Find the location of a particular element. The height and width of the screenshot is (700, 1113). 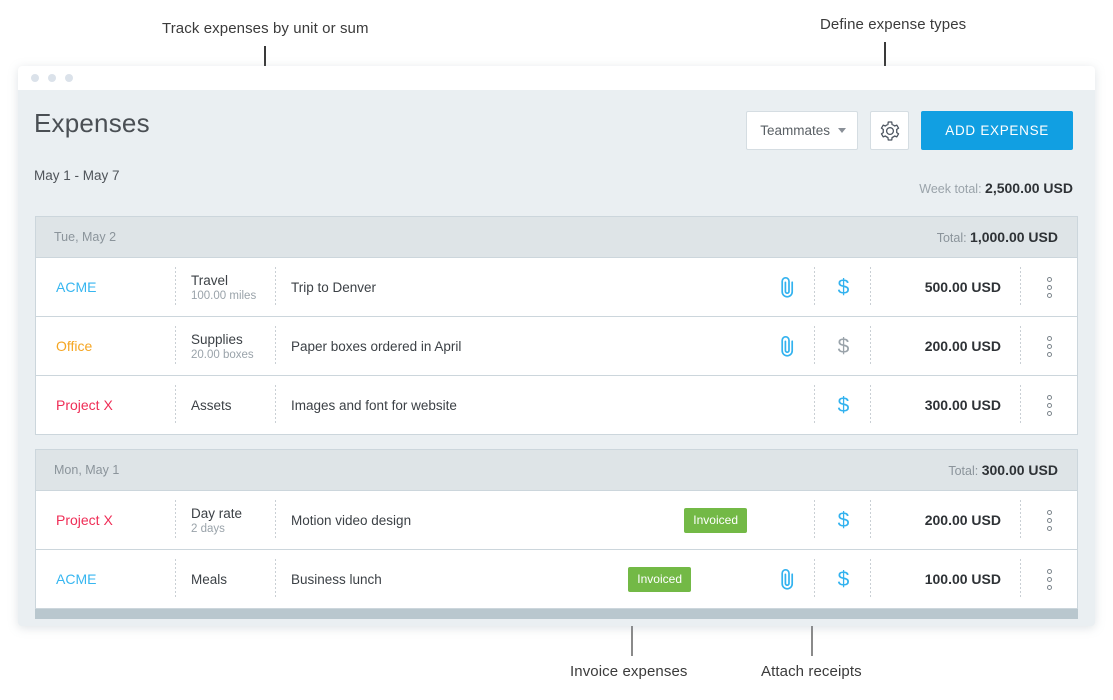

expense-units: 2 days is located at coordinates (208, 528).